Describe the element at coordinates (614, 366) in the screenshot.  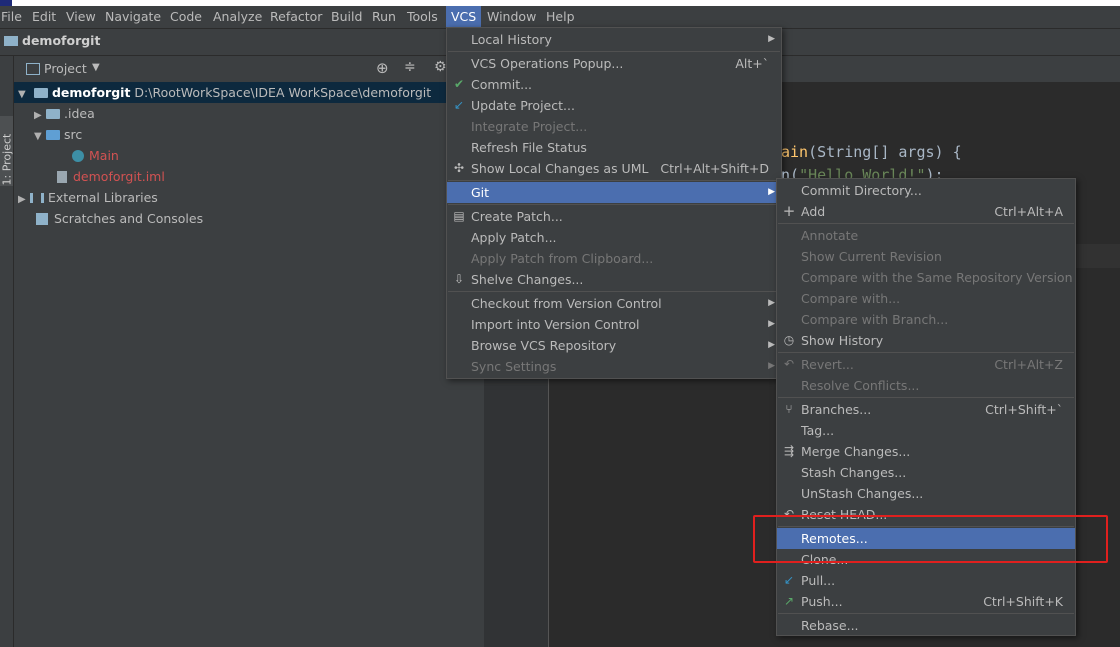
I see `menu-item-sync-settings: Sync Settings ▶` at that location.